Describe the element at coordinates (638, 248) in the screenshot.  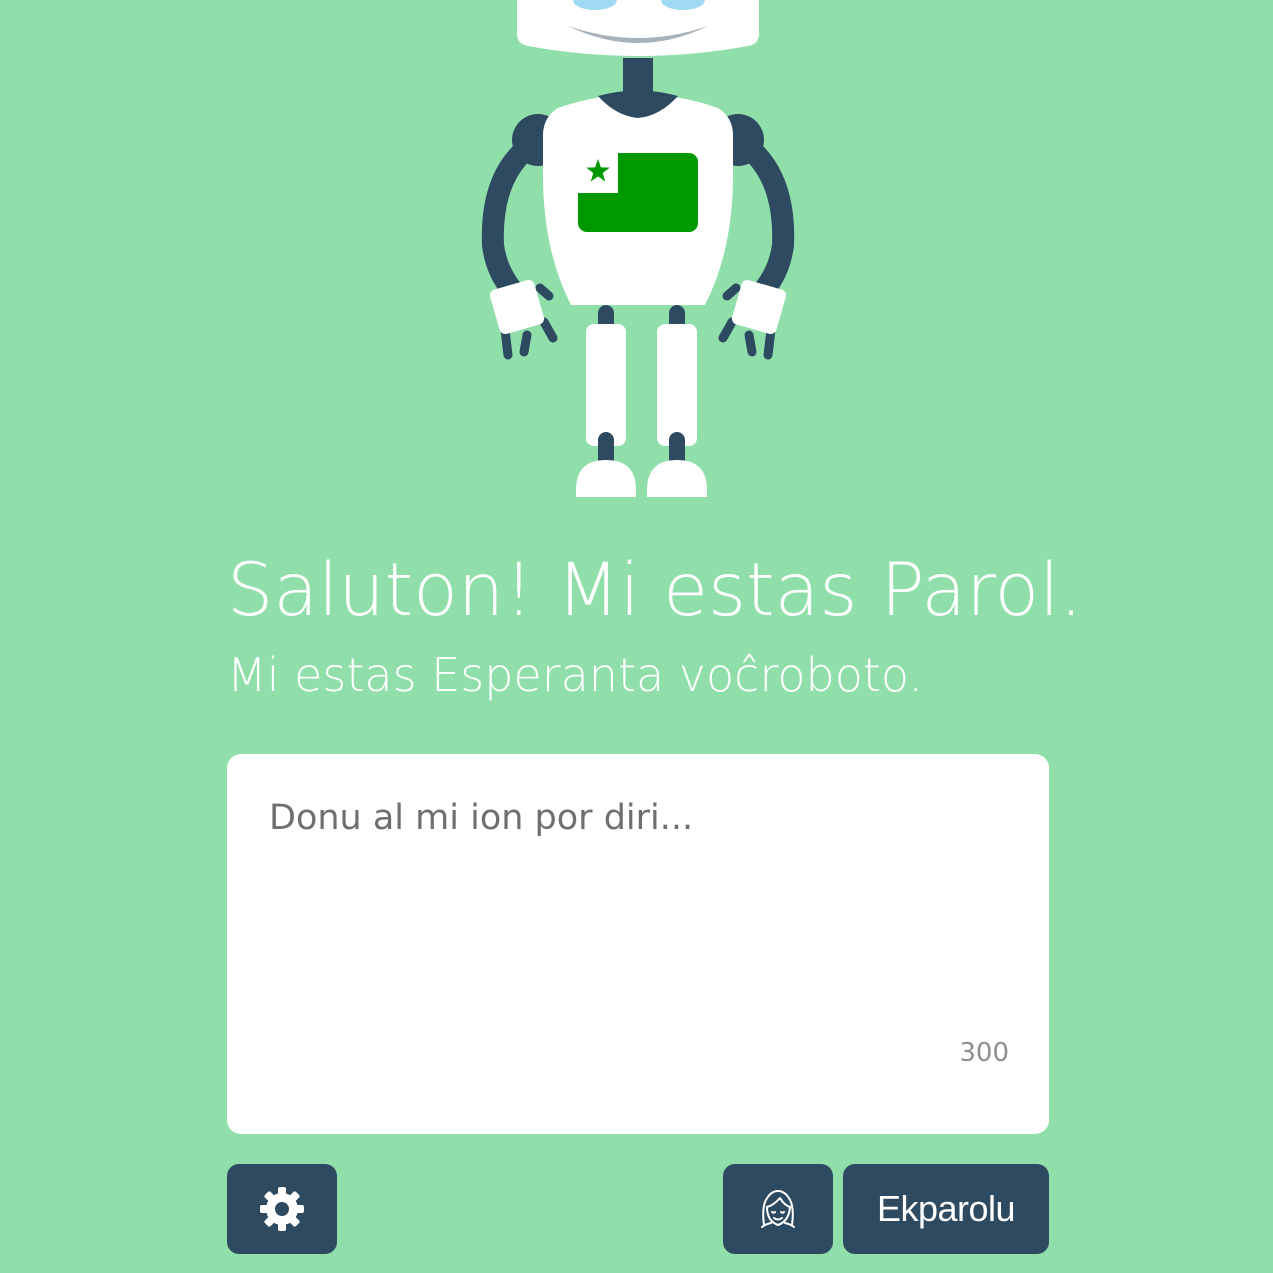
I see `robot-illustration` at that location.